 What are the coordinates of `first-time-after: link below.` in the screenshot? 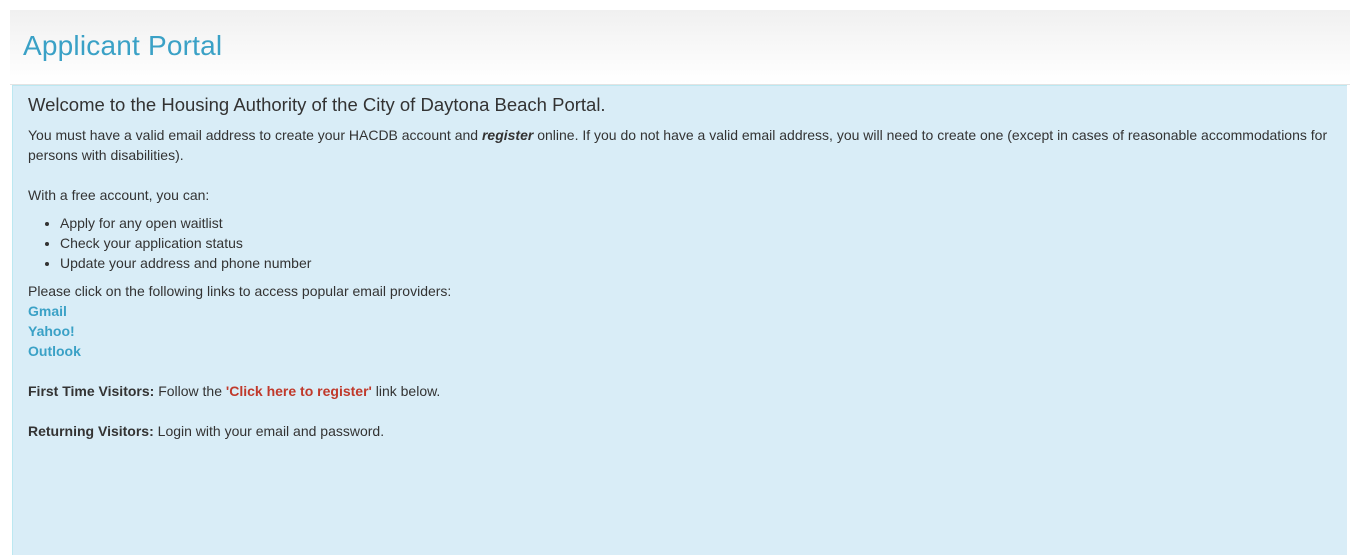 It's located at (406, 391).